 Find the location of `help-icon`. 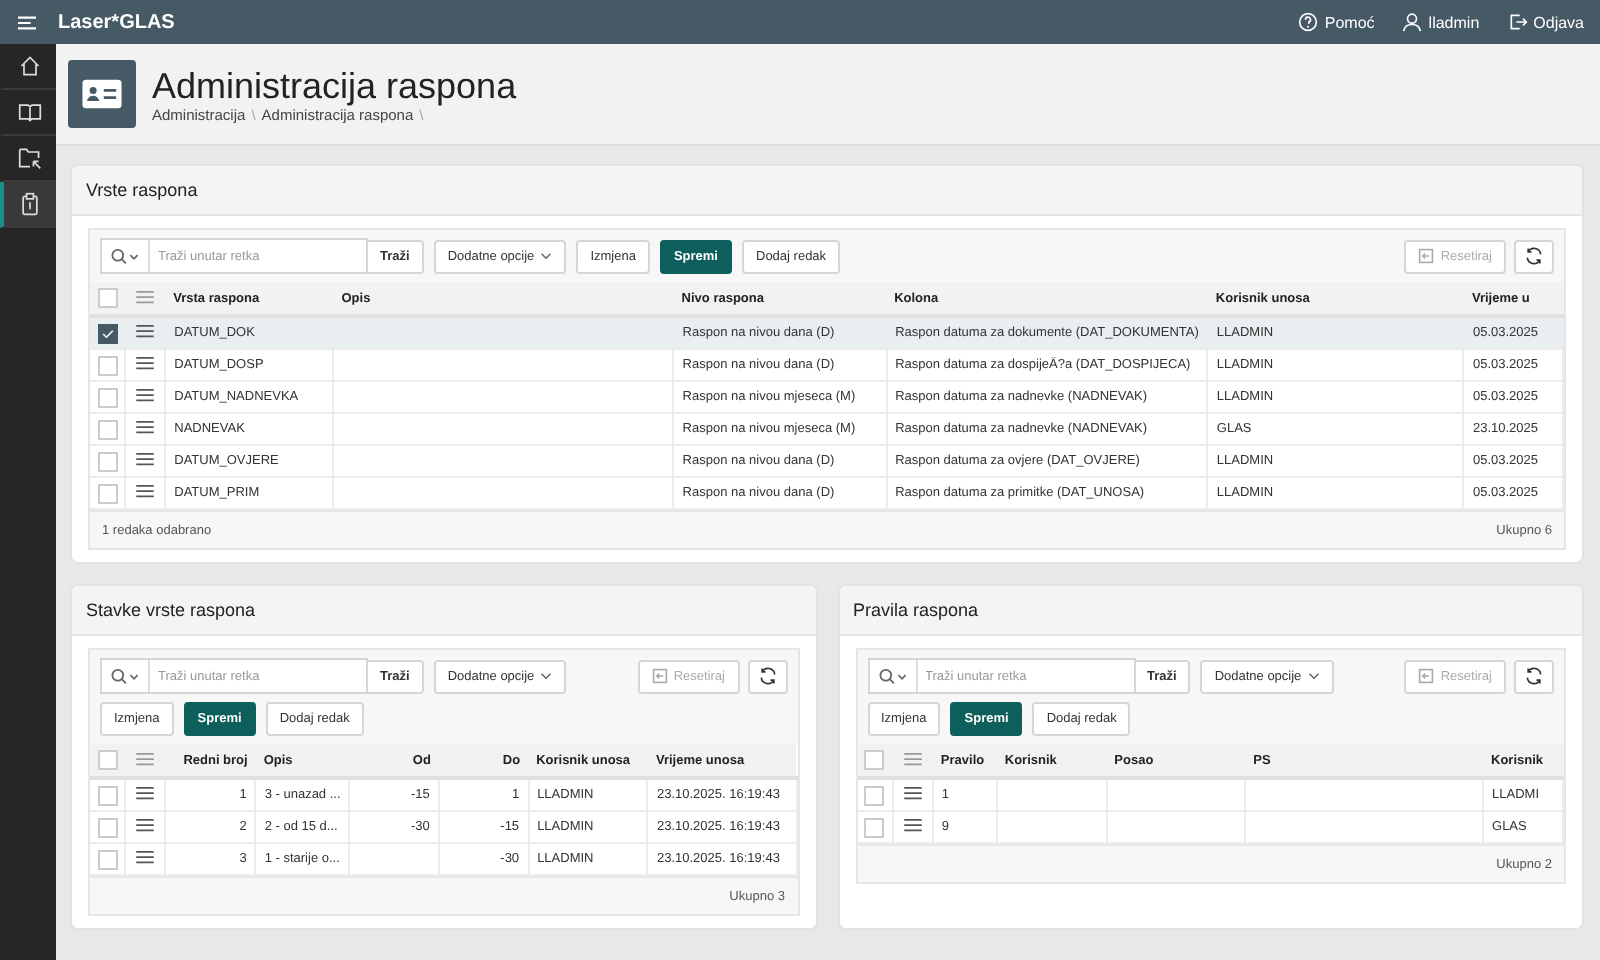

help-icon is located at coordinates (1308, 22).